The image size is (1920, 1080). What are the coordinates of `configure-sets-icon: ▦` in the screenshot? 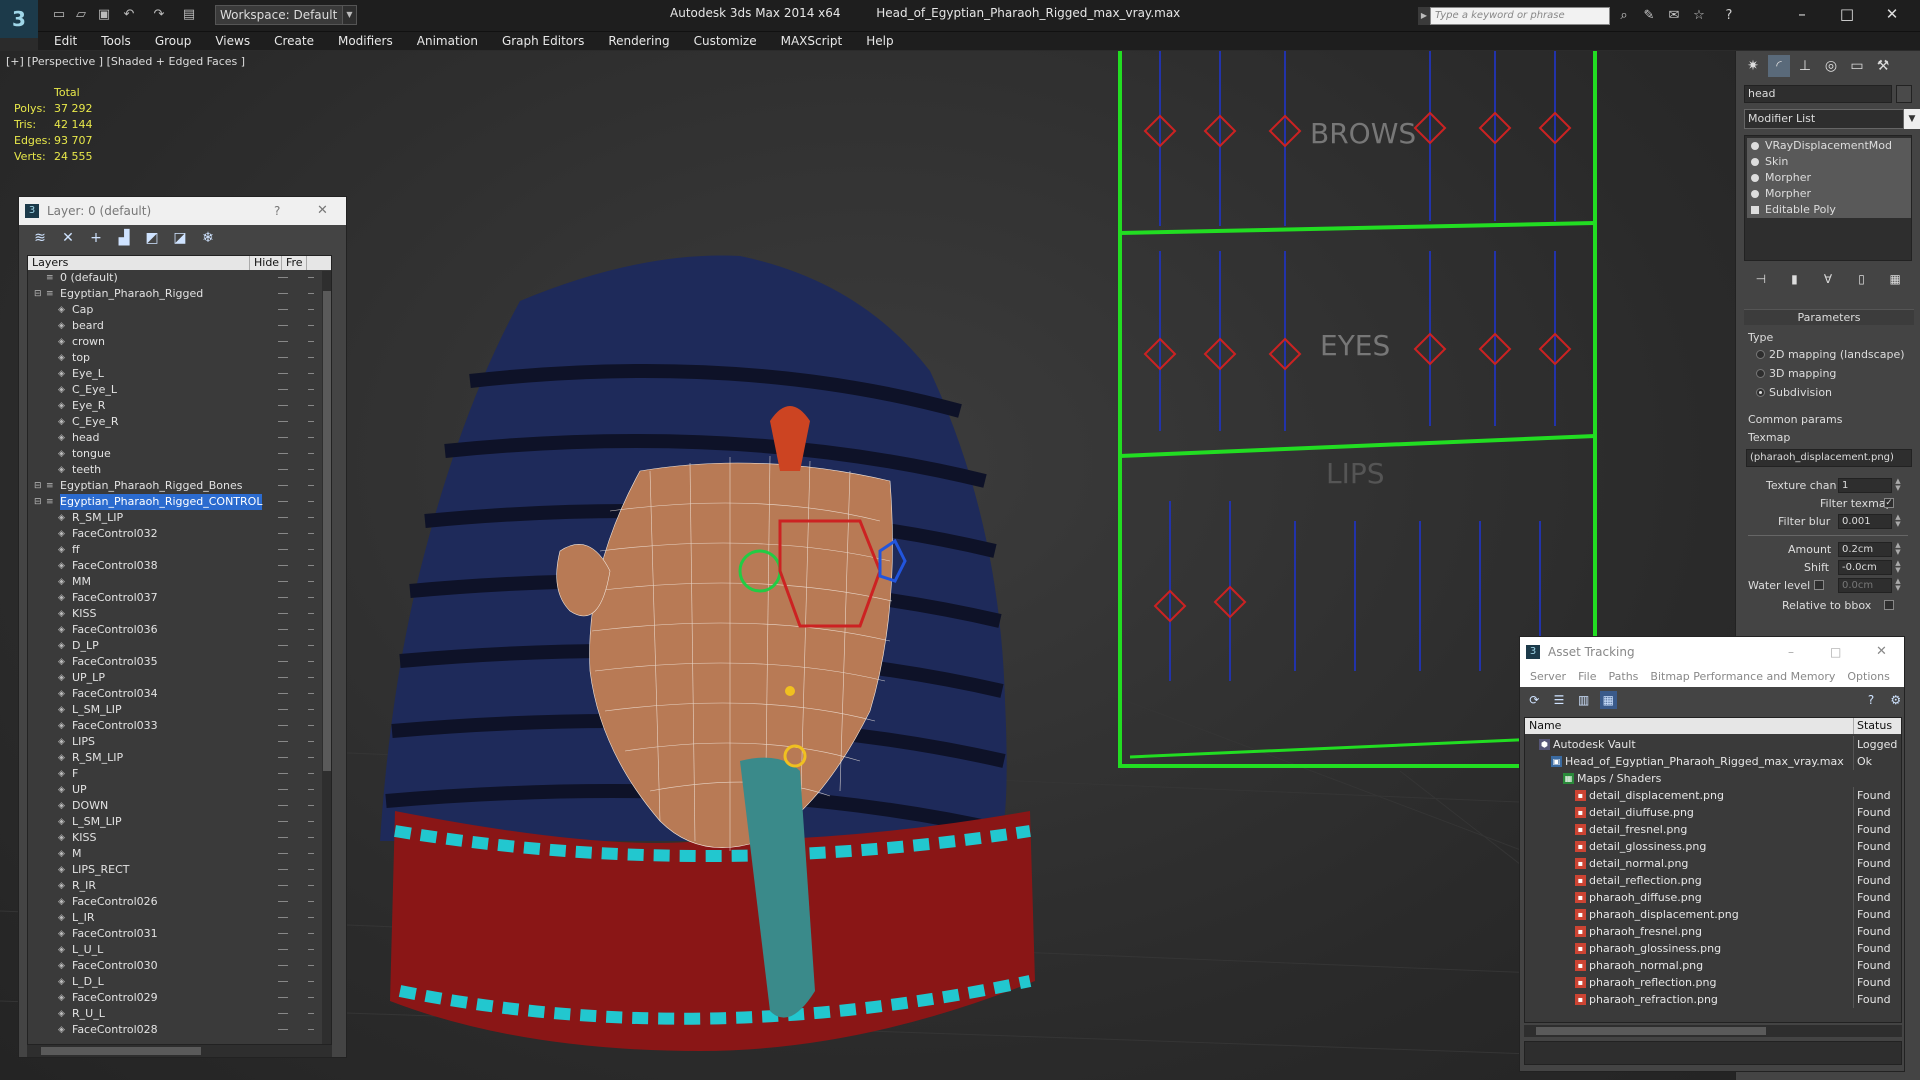 It's located at (1895, 279).